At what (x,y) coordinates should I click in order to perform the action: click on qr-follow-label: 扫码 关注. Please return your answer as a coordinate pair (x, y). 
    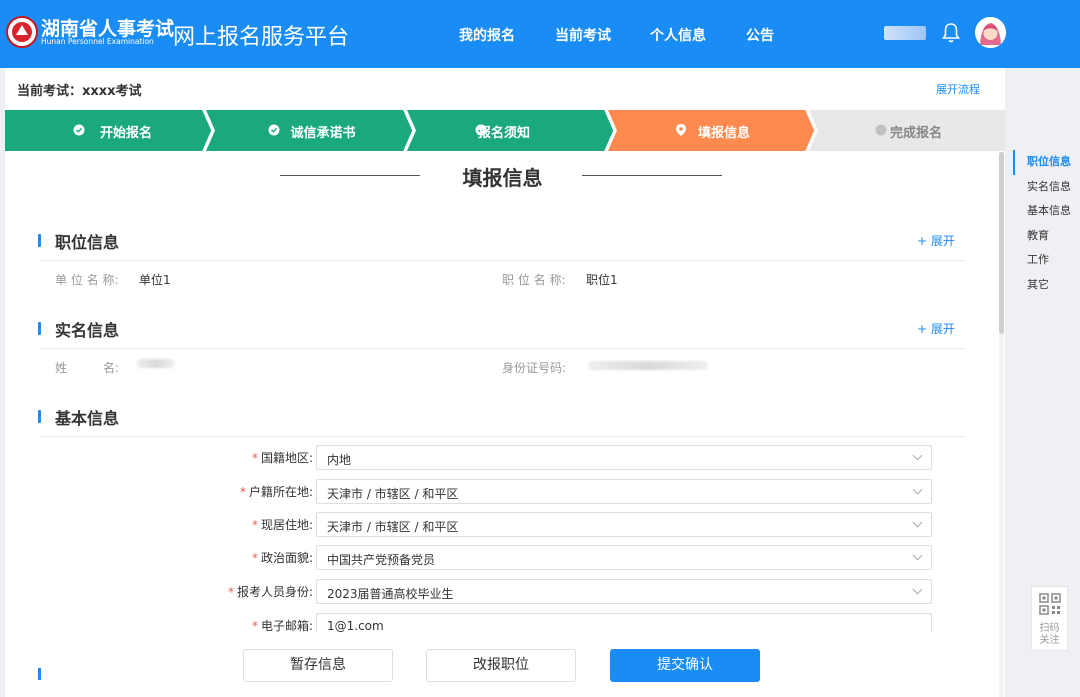
    Looking at the image, I should click on (1049, 634).